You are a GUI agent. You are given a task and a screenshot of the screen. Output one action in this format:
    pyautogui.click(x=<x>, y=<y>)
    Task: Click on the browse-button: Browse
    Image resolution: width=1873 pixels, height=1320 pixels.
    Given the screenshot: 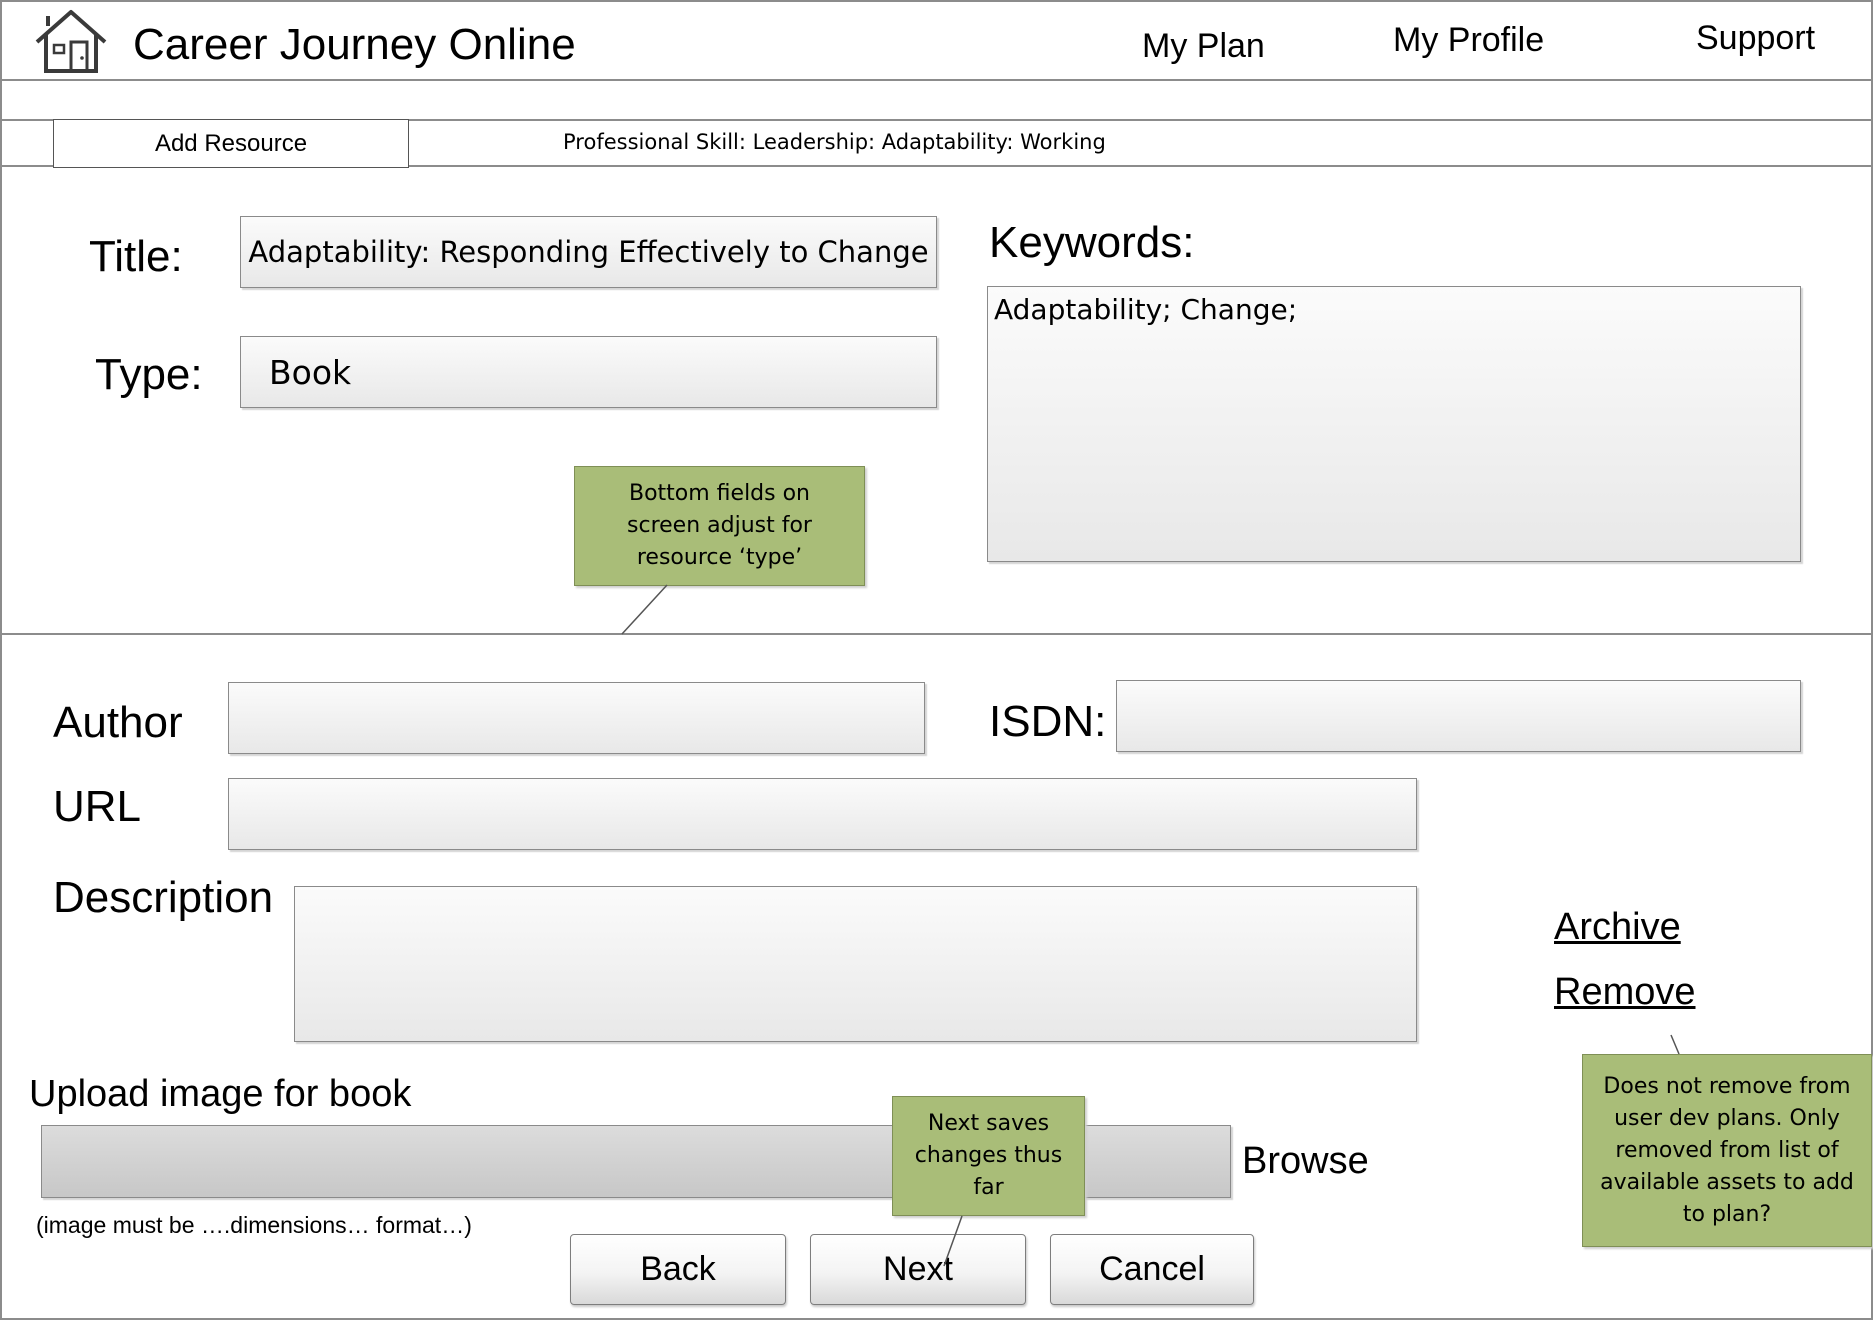 What is the action you would take?
    pyautogui.click(x=1305, y=1161)
    